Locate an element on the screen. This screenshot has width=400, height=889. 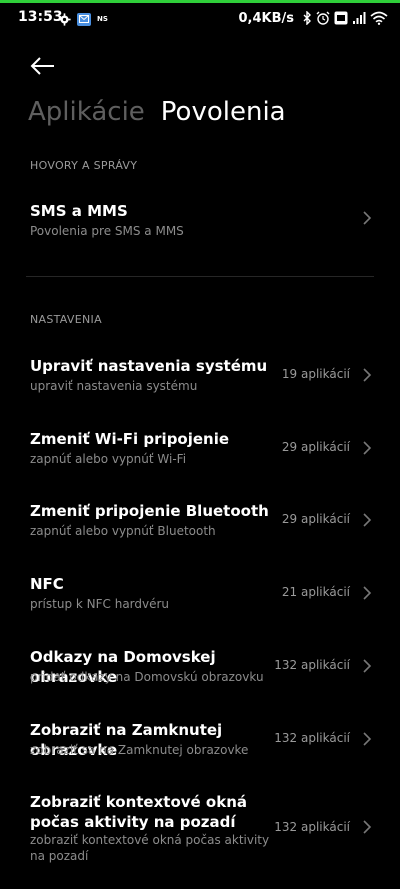
row-title: Zmeniť Wi-Fi pripojenie is located at coordinates (130, 439).